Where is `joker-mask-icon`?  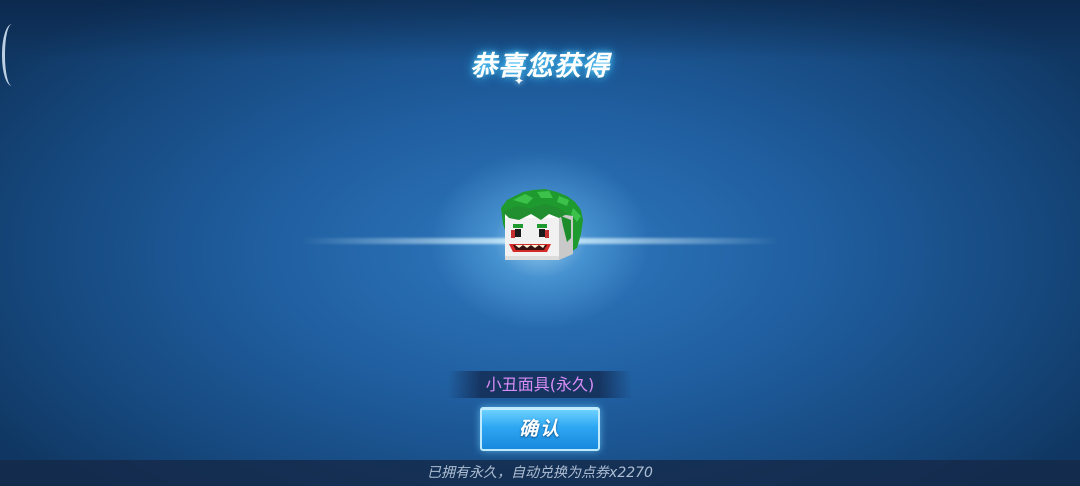 joker-mask-icon is located at coordinates (542, 225).